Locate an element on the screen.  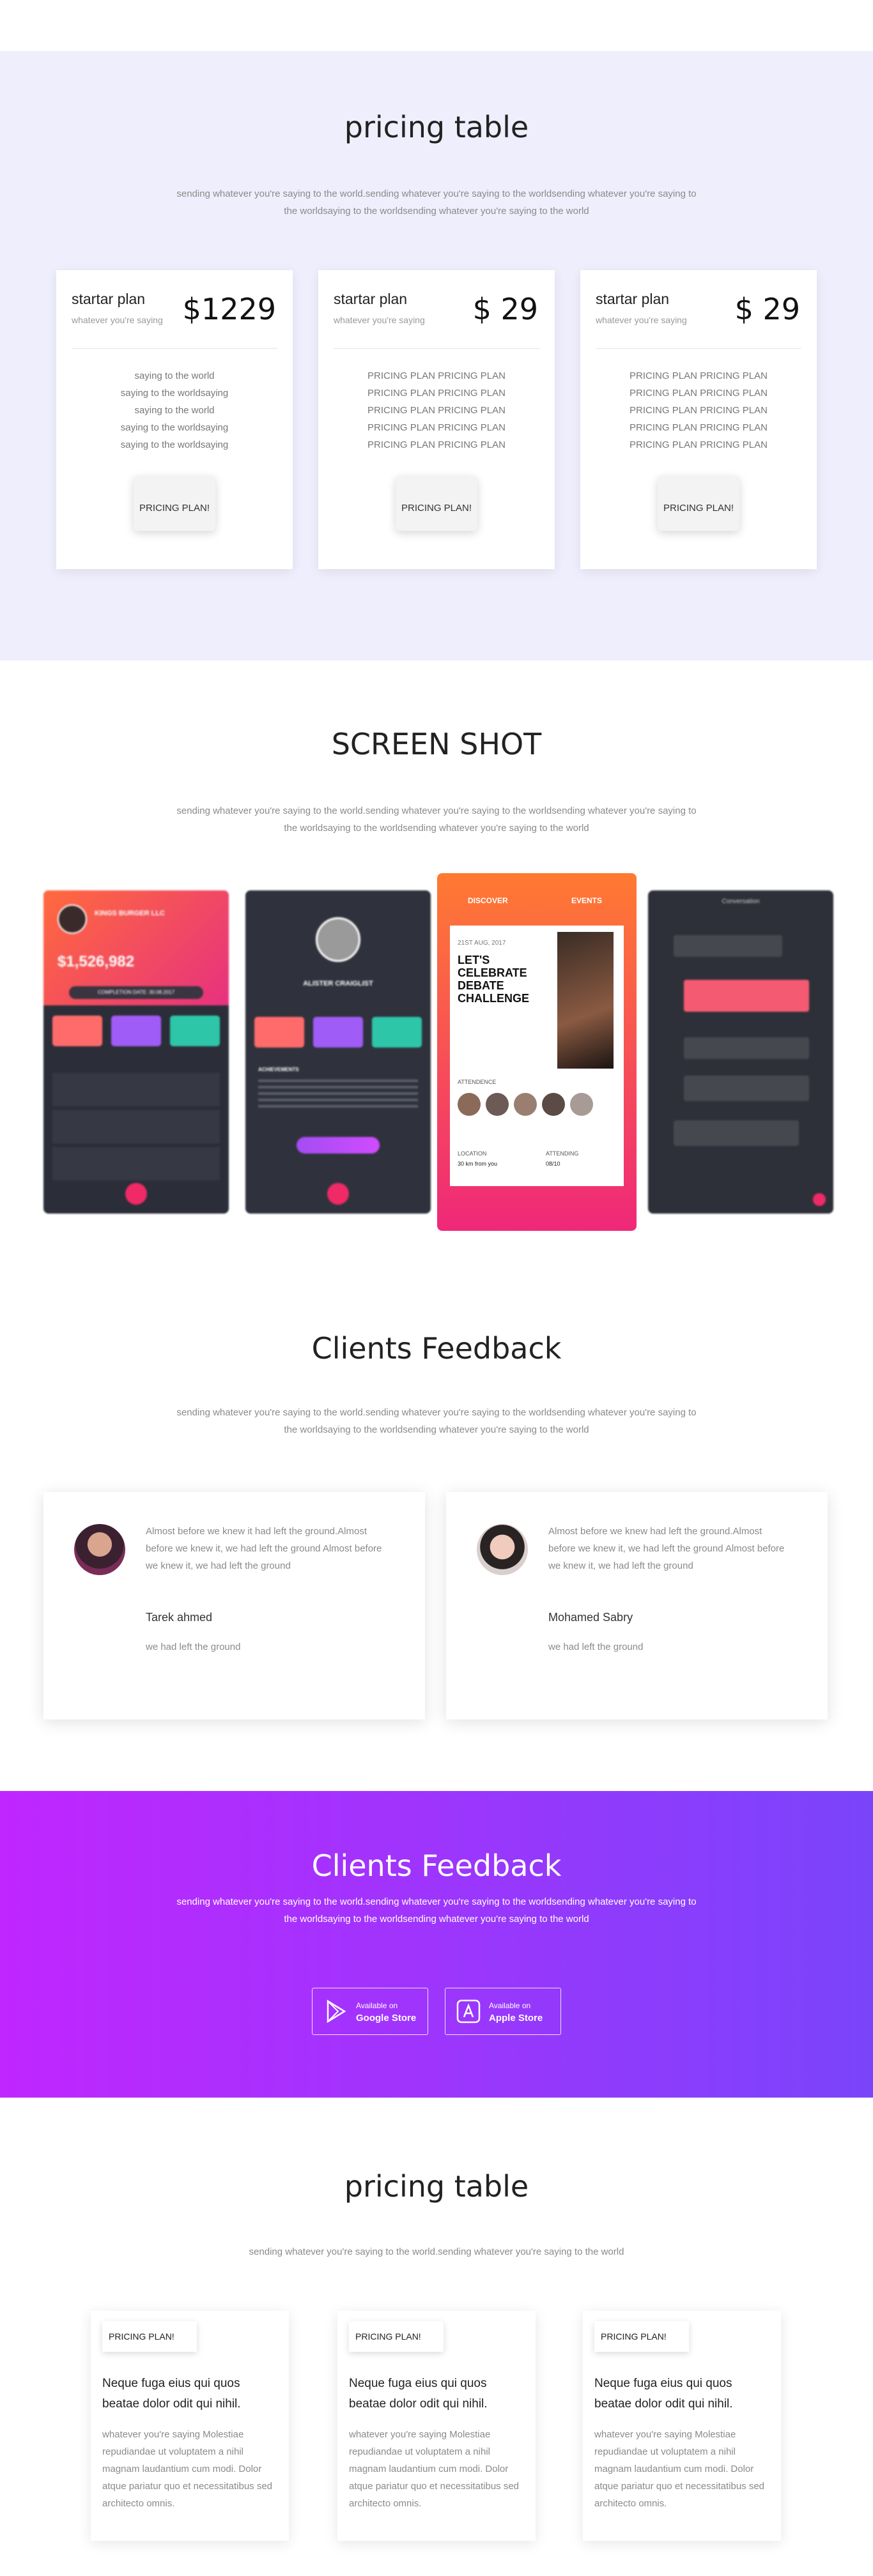
follow-button is located at coordinates (338, 1145).